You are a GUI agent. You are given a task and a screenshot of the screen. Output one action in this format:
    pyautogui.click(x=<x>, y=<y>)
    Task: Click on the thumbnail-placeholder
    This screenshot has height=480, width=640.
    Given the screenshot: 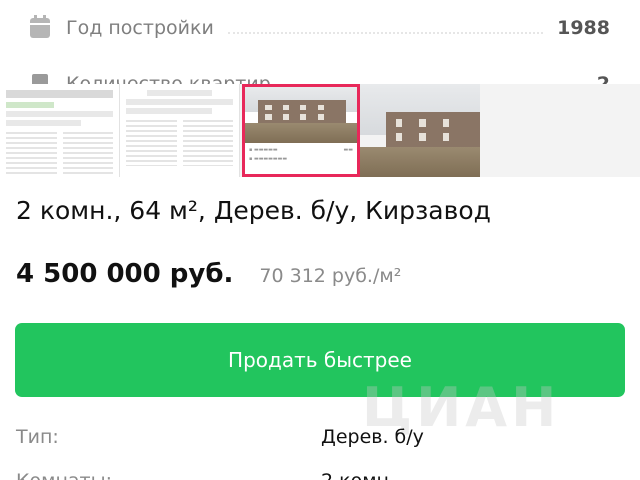 What is the action you would take?
    pyautogui.click(x=560, y=130)
    